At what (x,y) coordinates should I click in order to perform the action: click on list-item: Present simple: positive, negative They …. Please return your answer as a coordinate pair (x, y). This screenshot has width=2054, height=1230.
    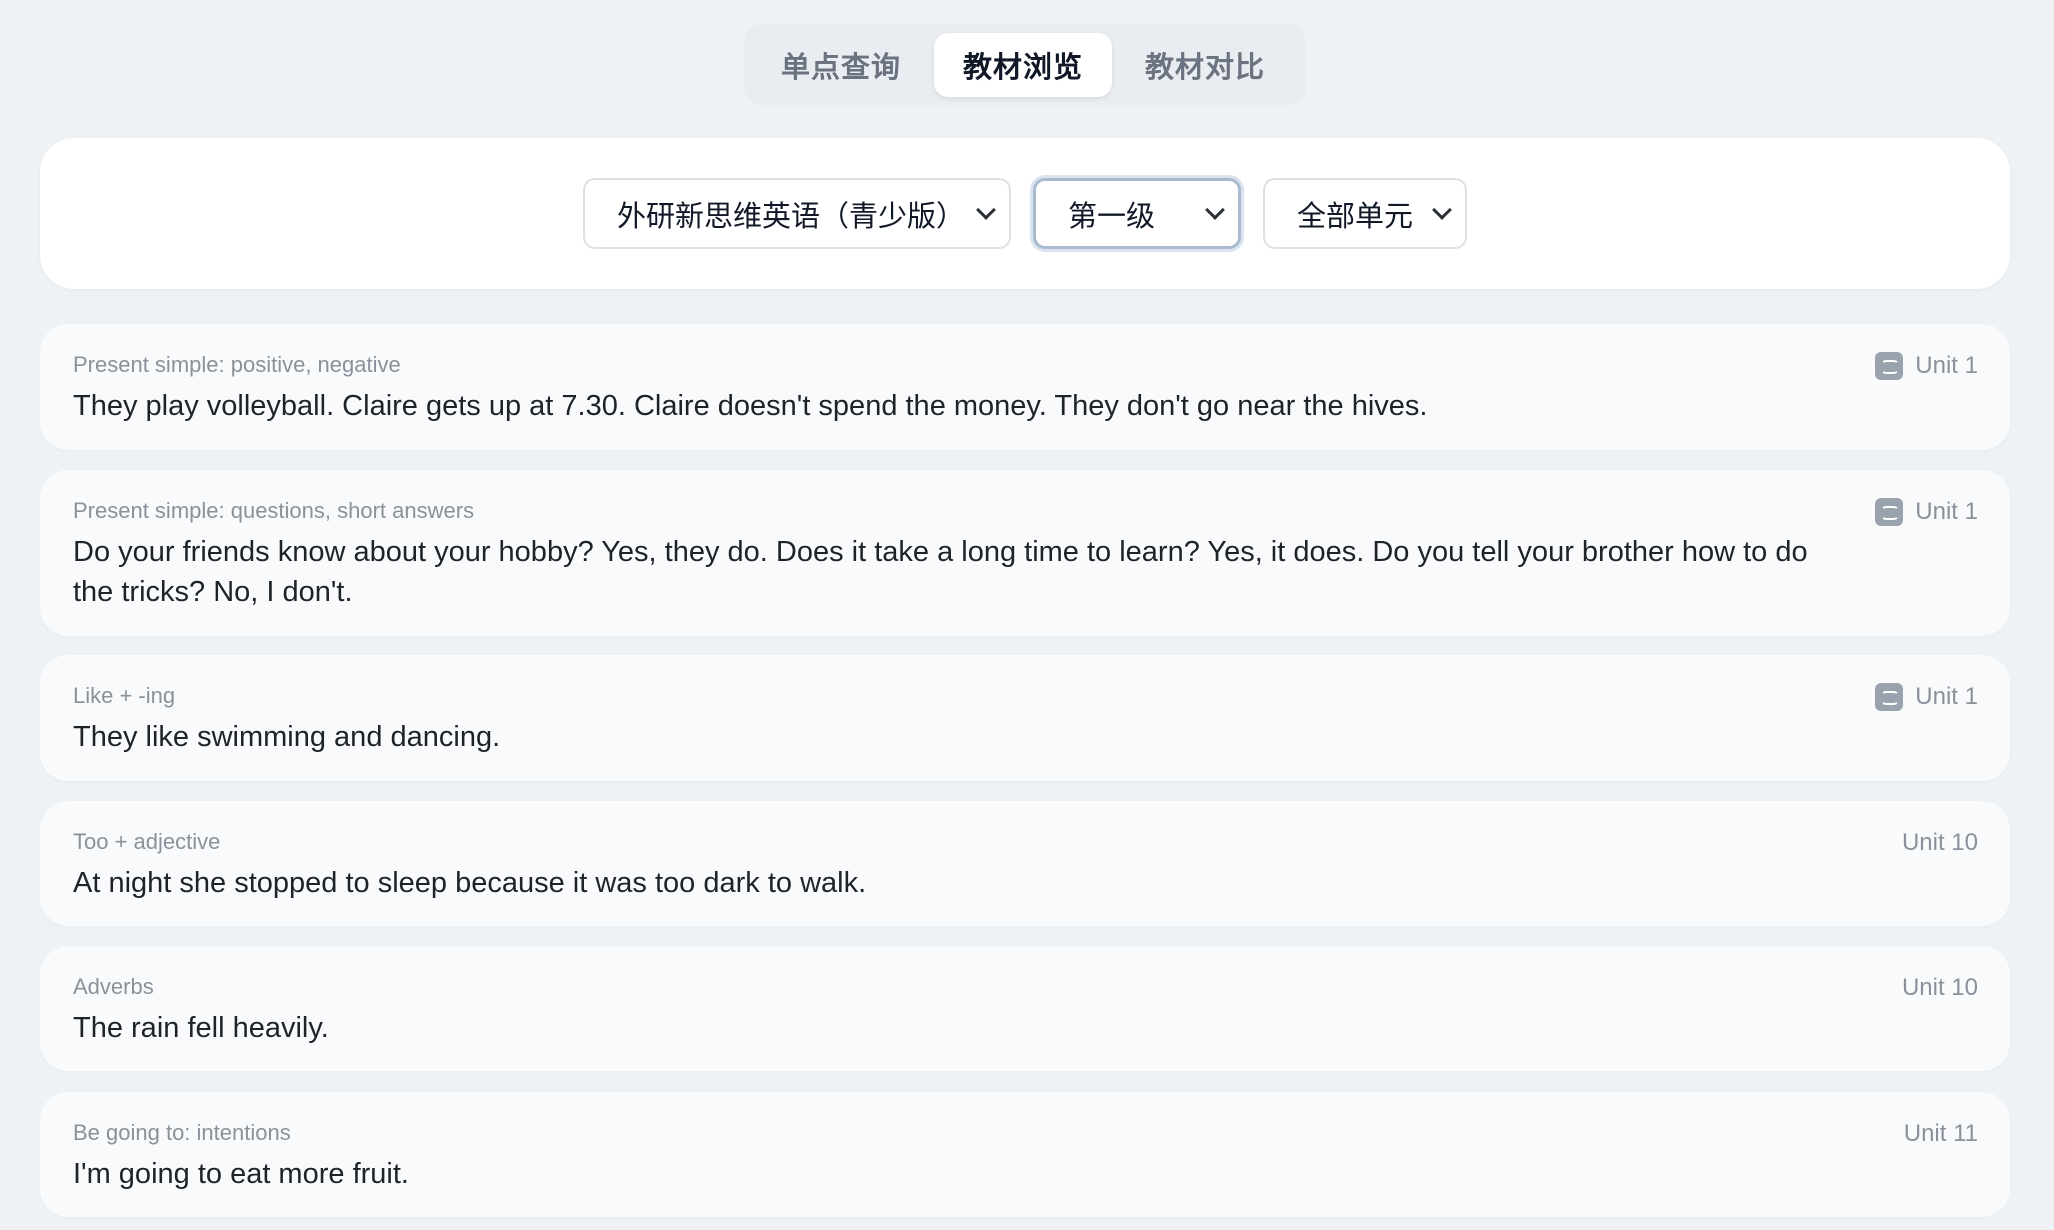
    Looking at the image, I should click on (1025, 387).